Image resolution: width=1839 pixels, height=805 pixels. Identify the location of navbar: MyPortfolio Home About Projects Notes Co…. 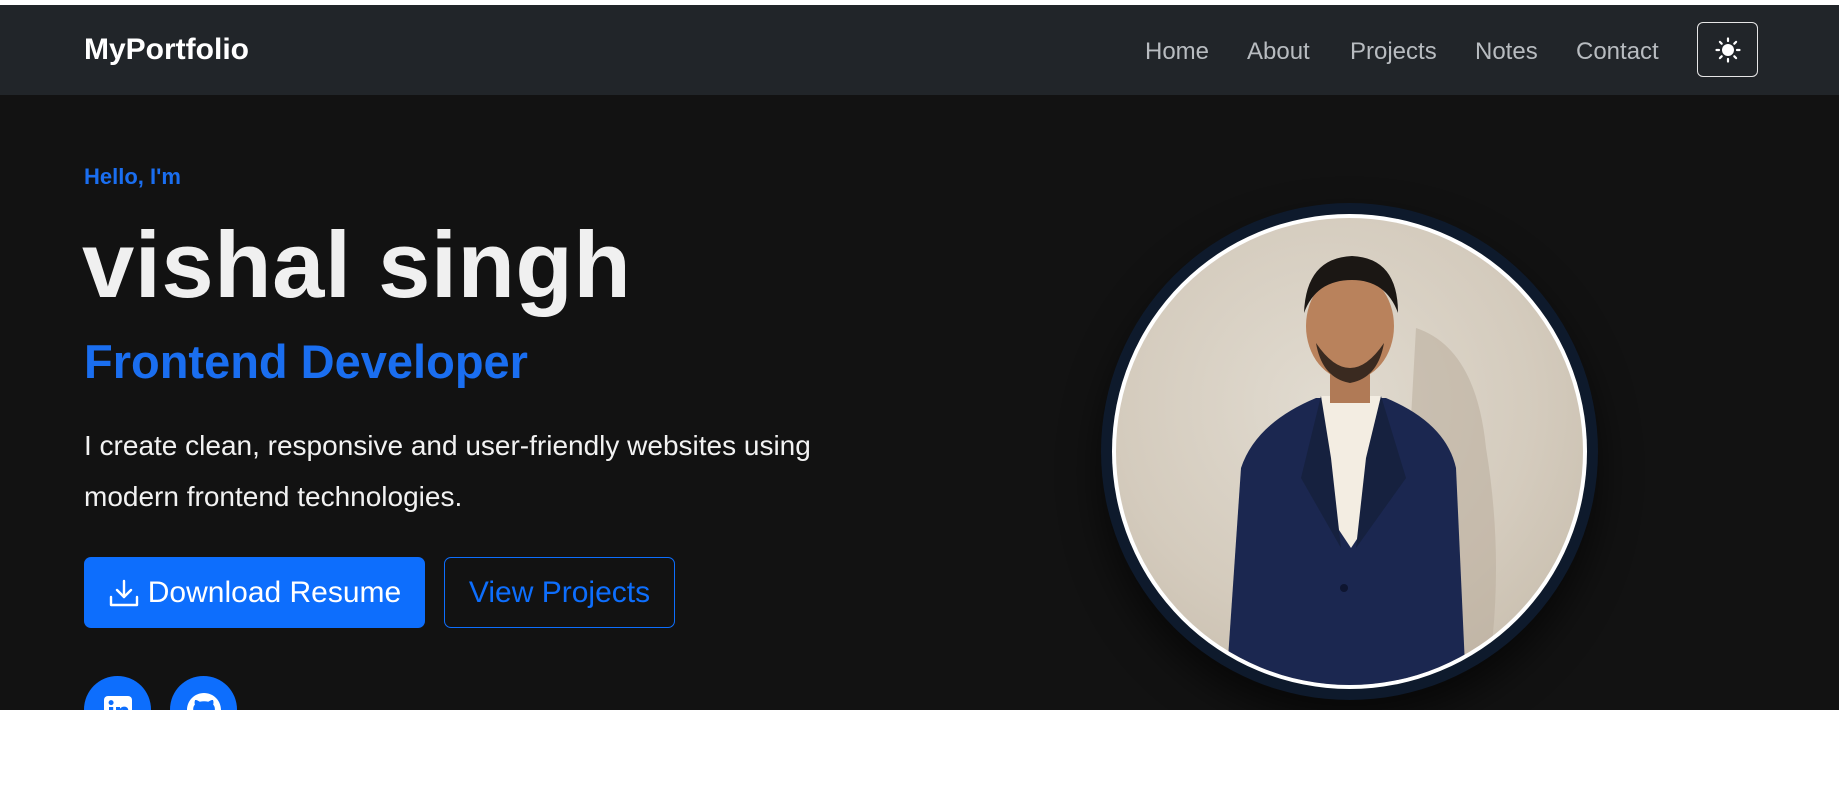
(919, 50).